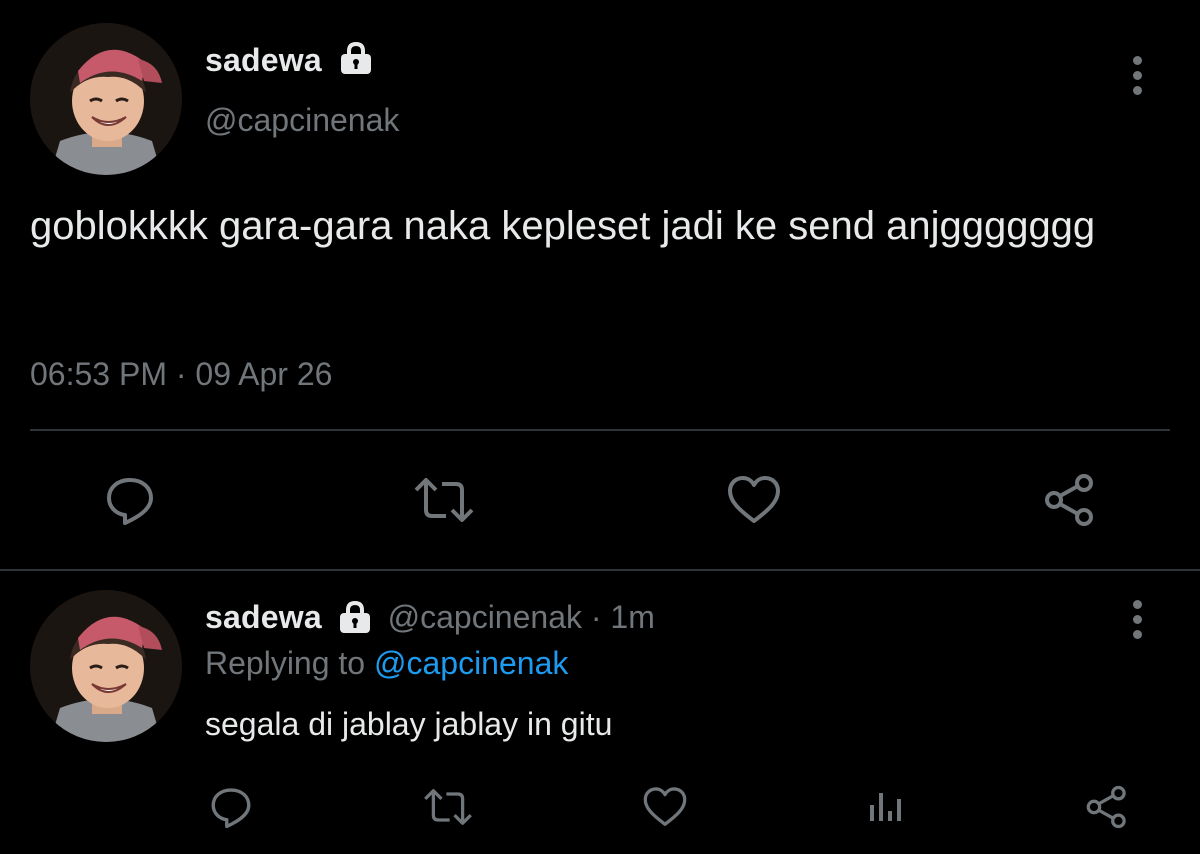 This screenshot has height=854, width=1200. I want to click on display-name-text: sadewa, so click(263, 60).